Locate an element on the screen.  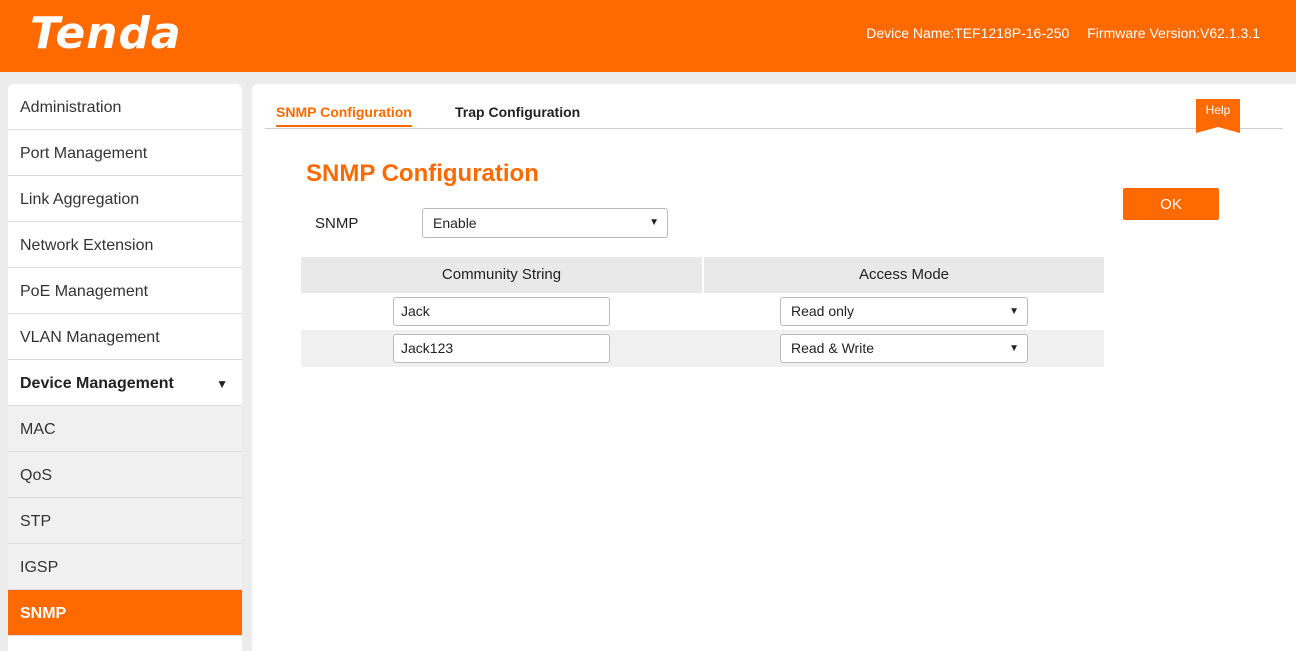
sidebar-item-snmp: SNMP is located at coordinates (125, 613).